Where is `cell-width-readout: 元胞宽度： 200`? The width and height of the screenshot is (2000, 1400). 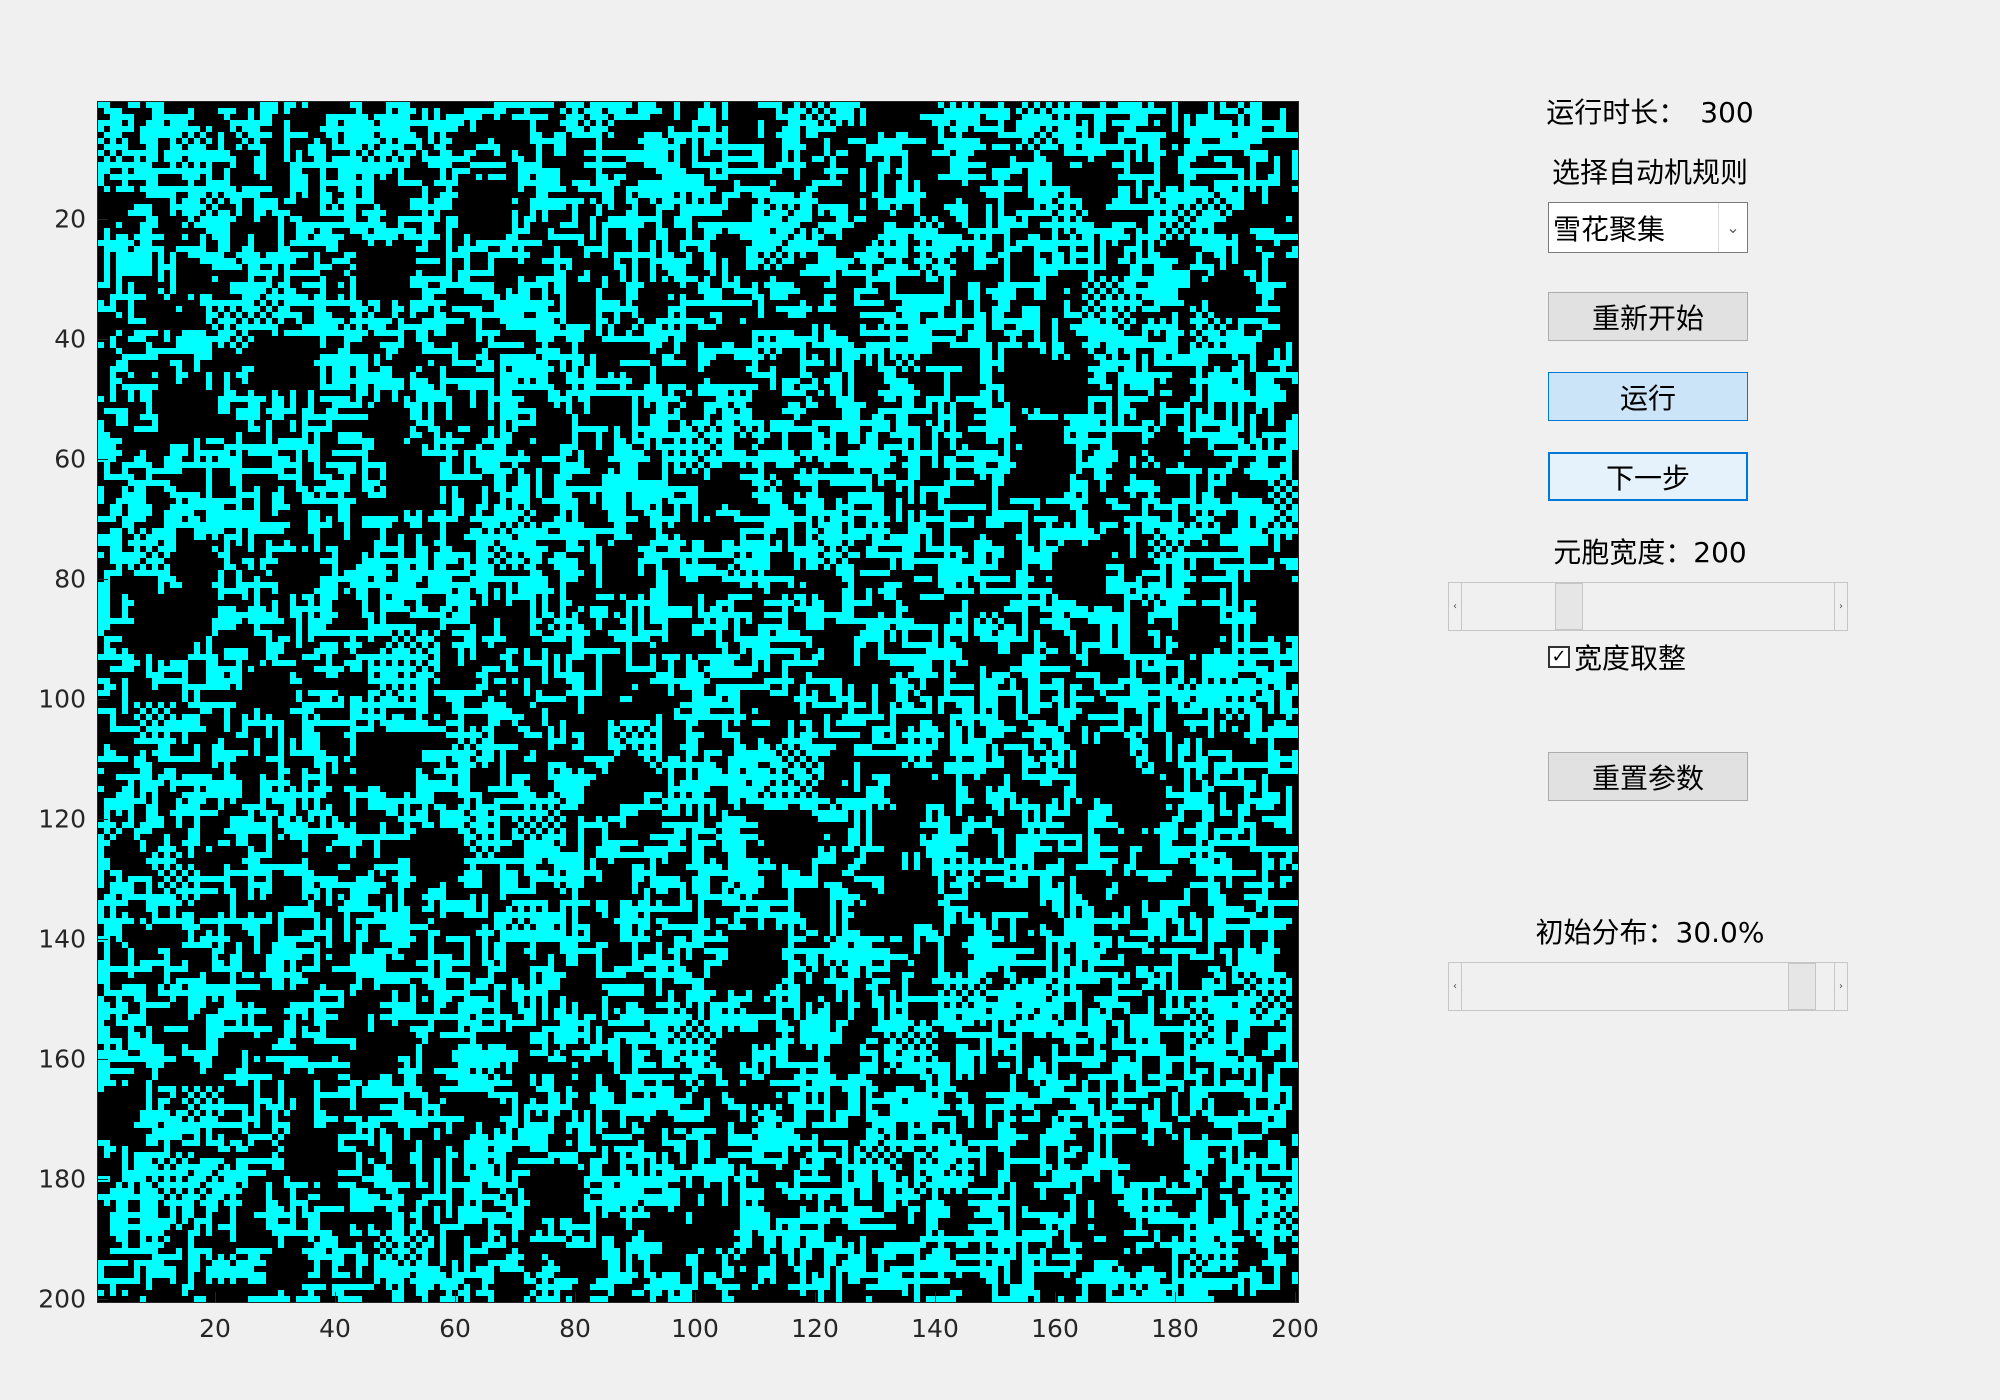
cell-width-readout: 元胞宽度： 200 is located at coordinates (1650, 553).